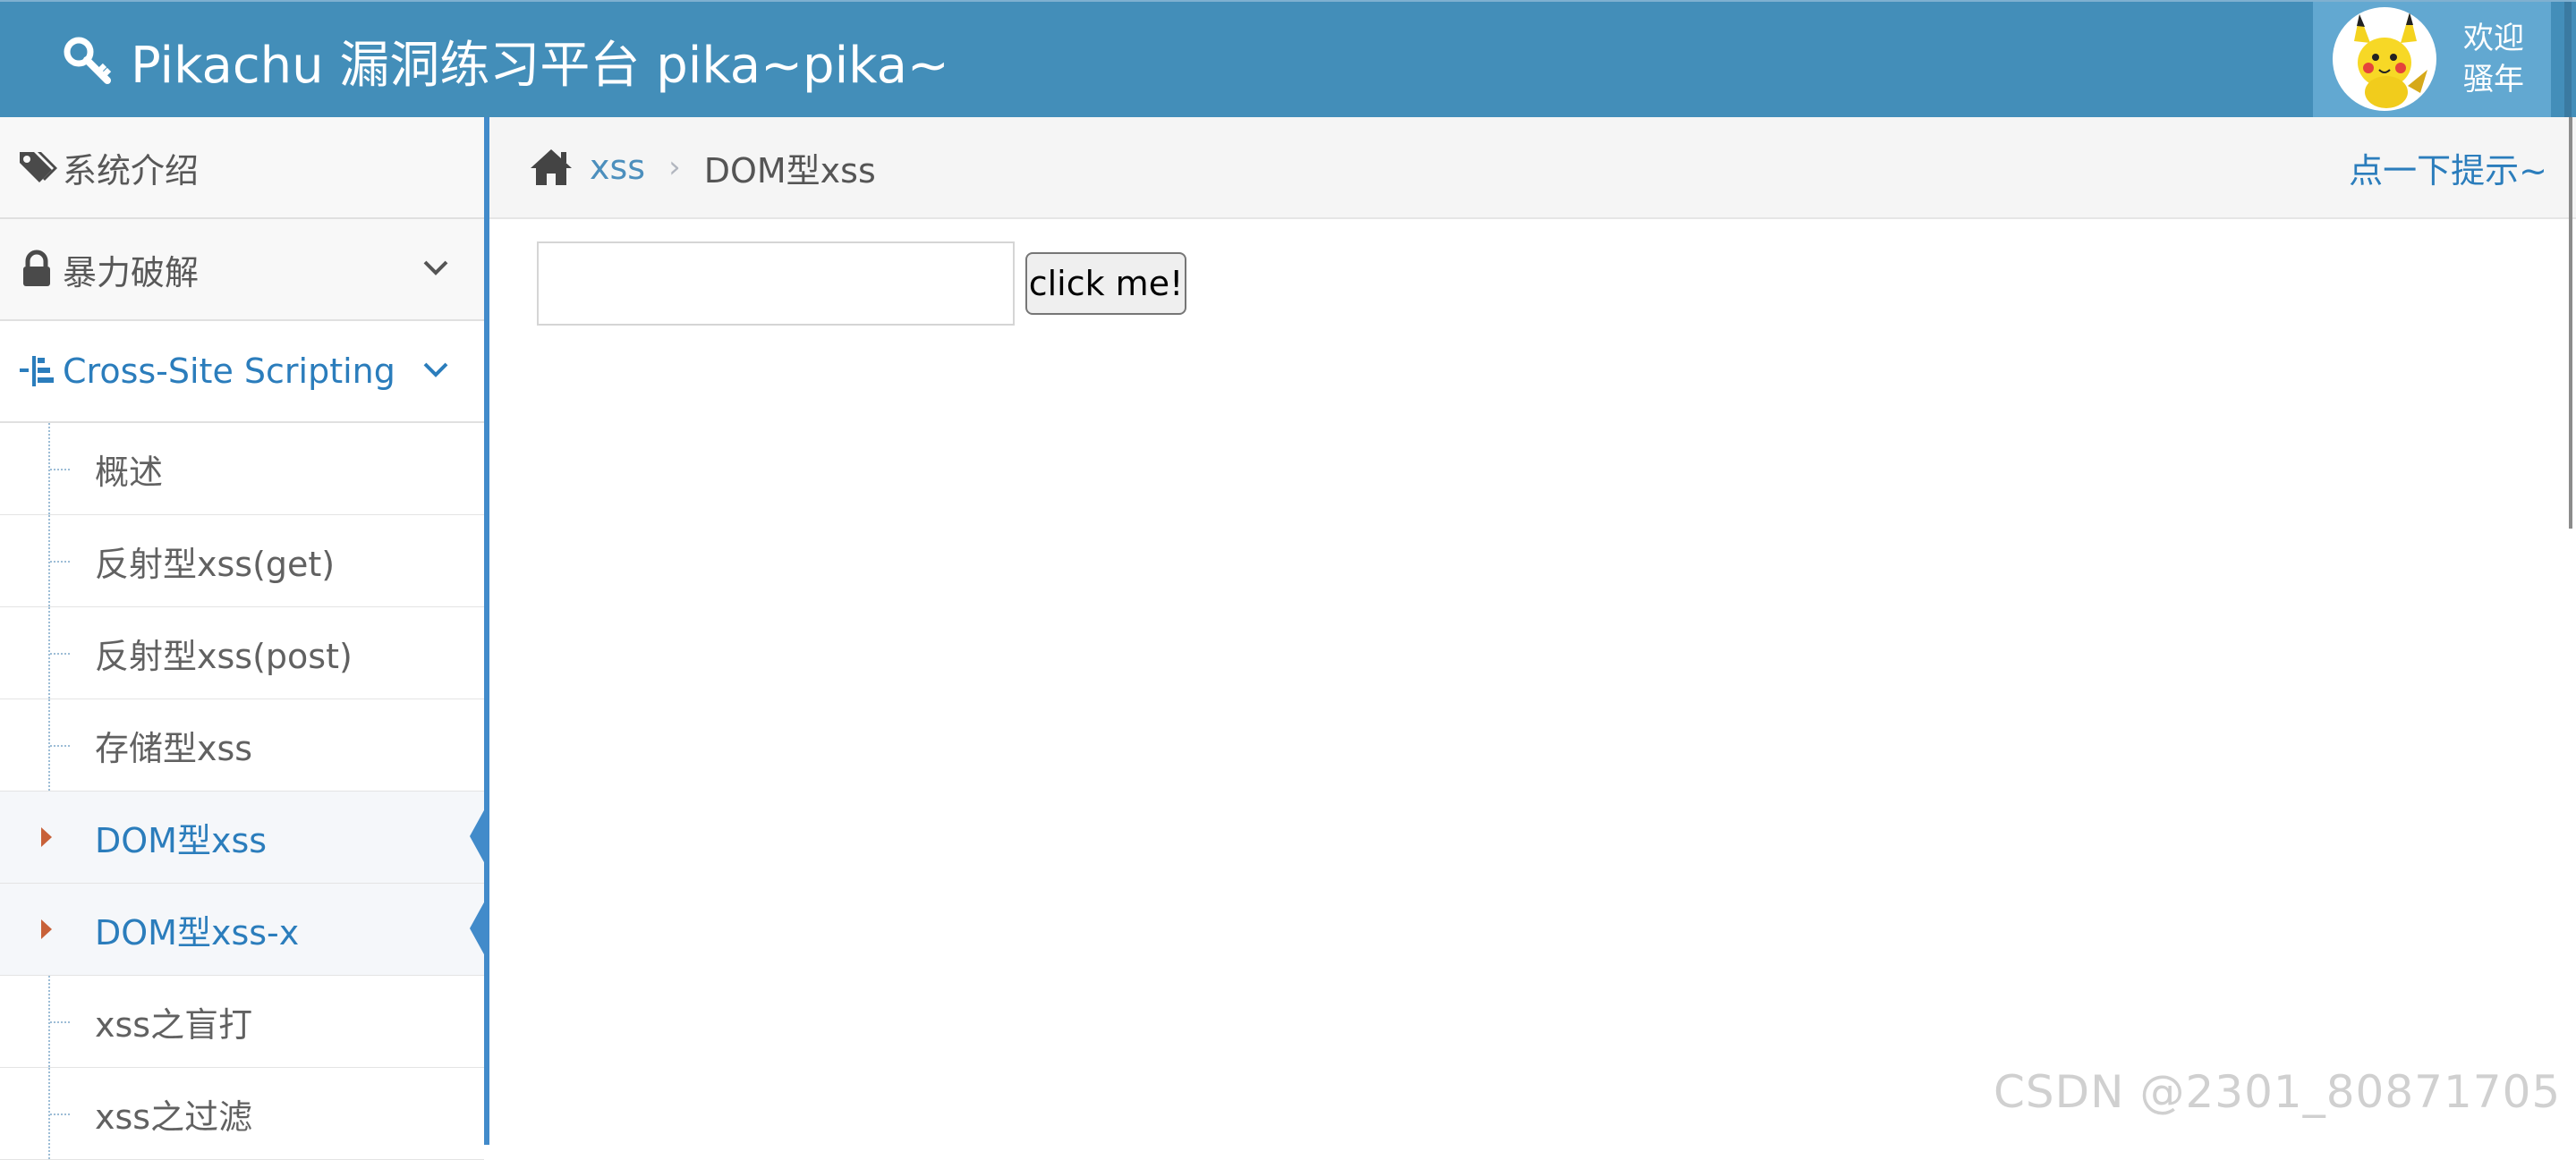  I want to click on submenu-item-stored: 存储型xss, so click(242, 745).